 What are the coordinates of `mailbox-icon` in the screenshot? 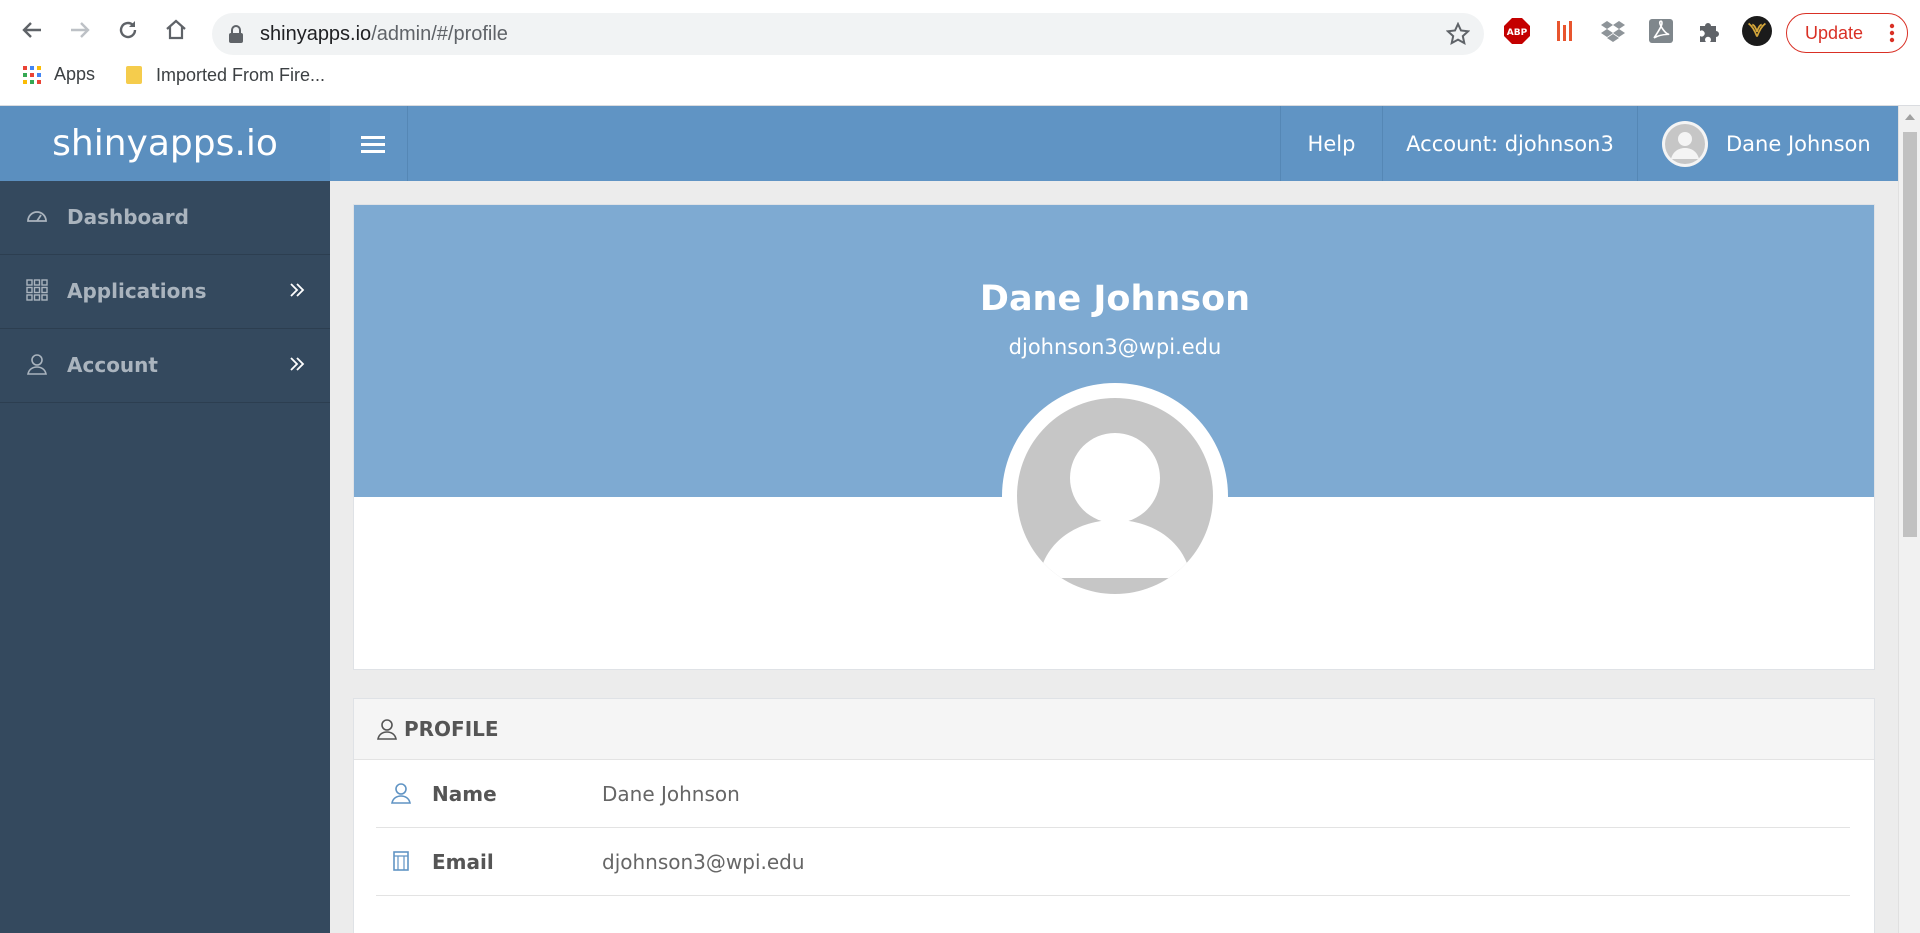 It's located at (401, 861).